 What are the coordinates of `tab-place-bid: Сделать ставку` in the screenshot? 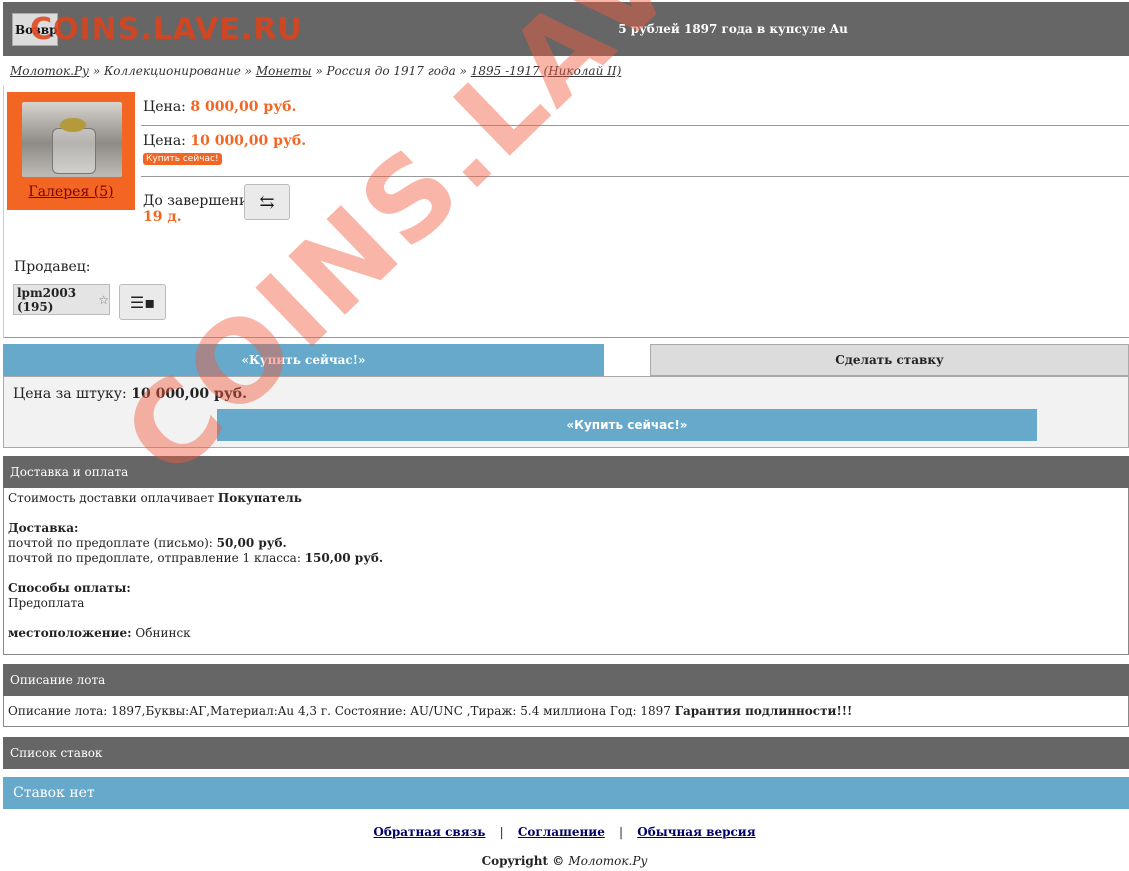 It's located at (889, 360).